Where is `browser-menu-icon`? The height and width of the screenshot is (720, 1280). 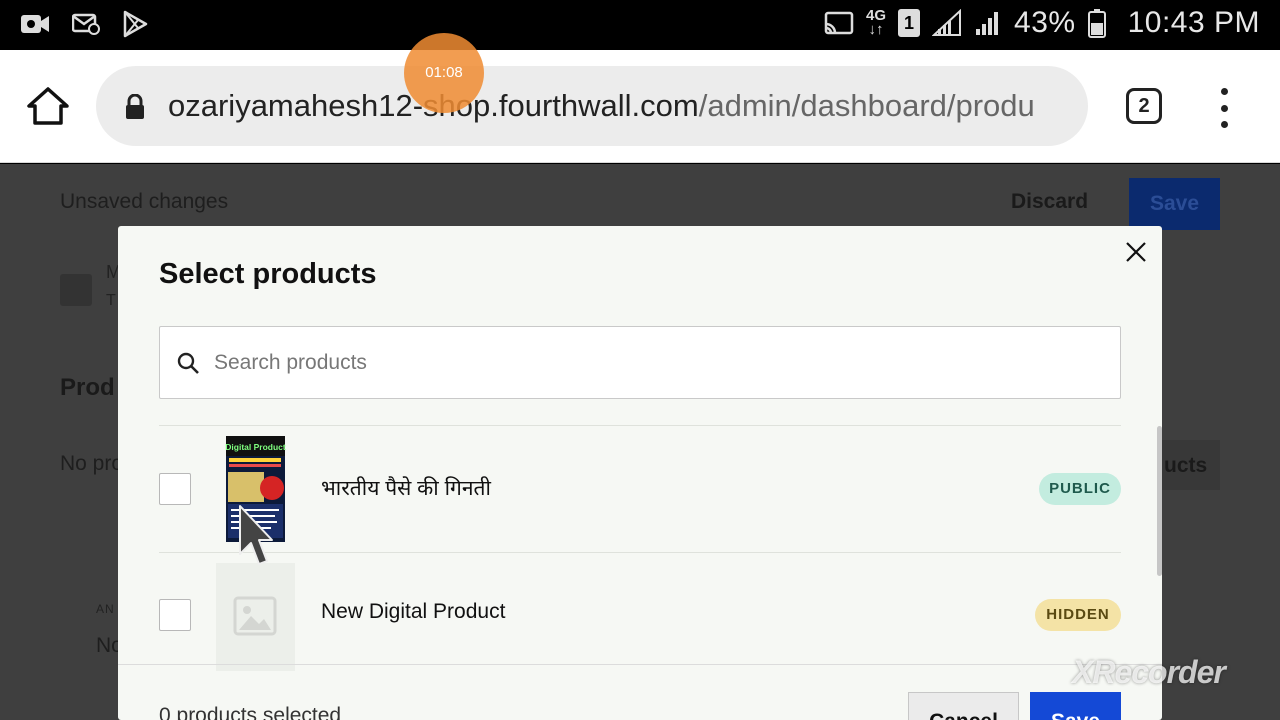
browser-menu-icon is located at coordinates (1224, 108).